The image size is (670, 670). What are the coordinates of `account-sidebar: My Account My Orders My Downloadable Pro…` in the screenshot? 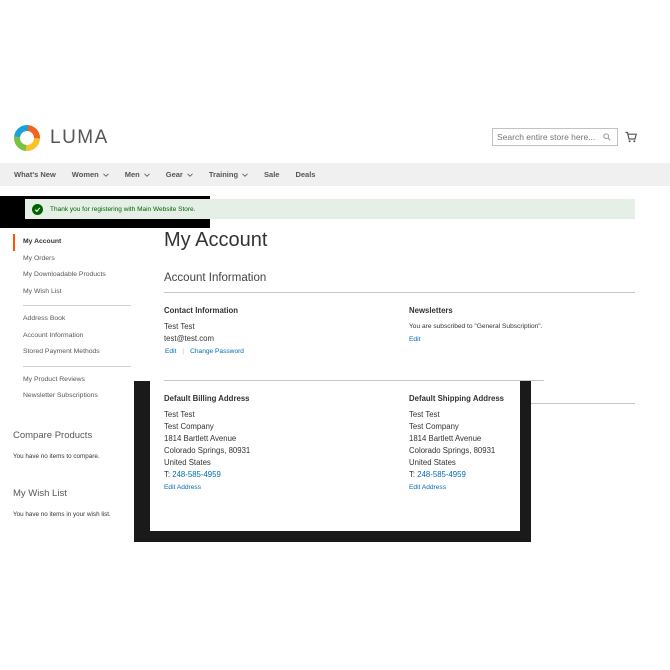 It's located at (72, 319).